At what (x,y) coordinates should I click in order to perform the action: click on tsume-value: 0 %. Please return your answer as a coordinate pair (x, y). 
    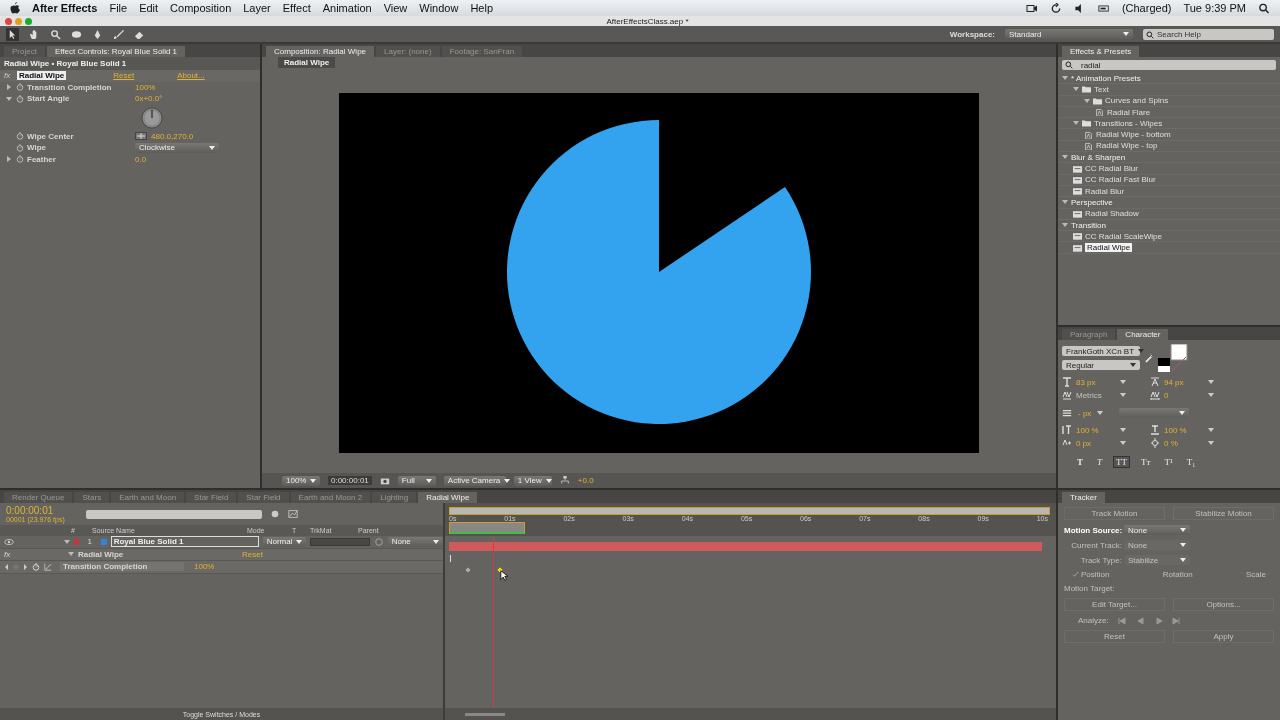
    Looking at the image, I should click on (1186, 443).